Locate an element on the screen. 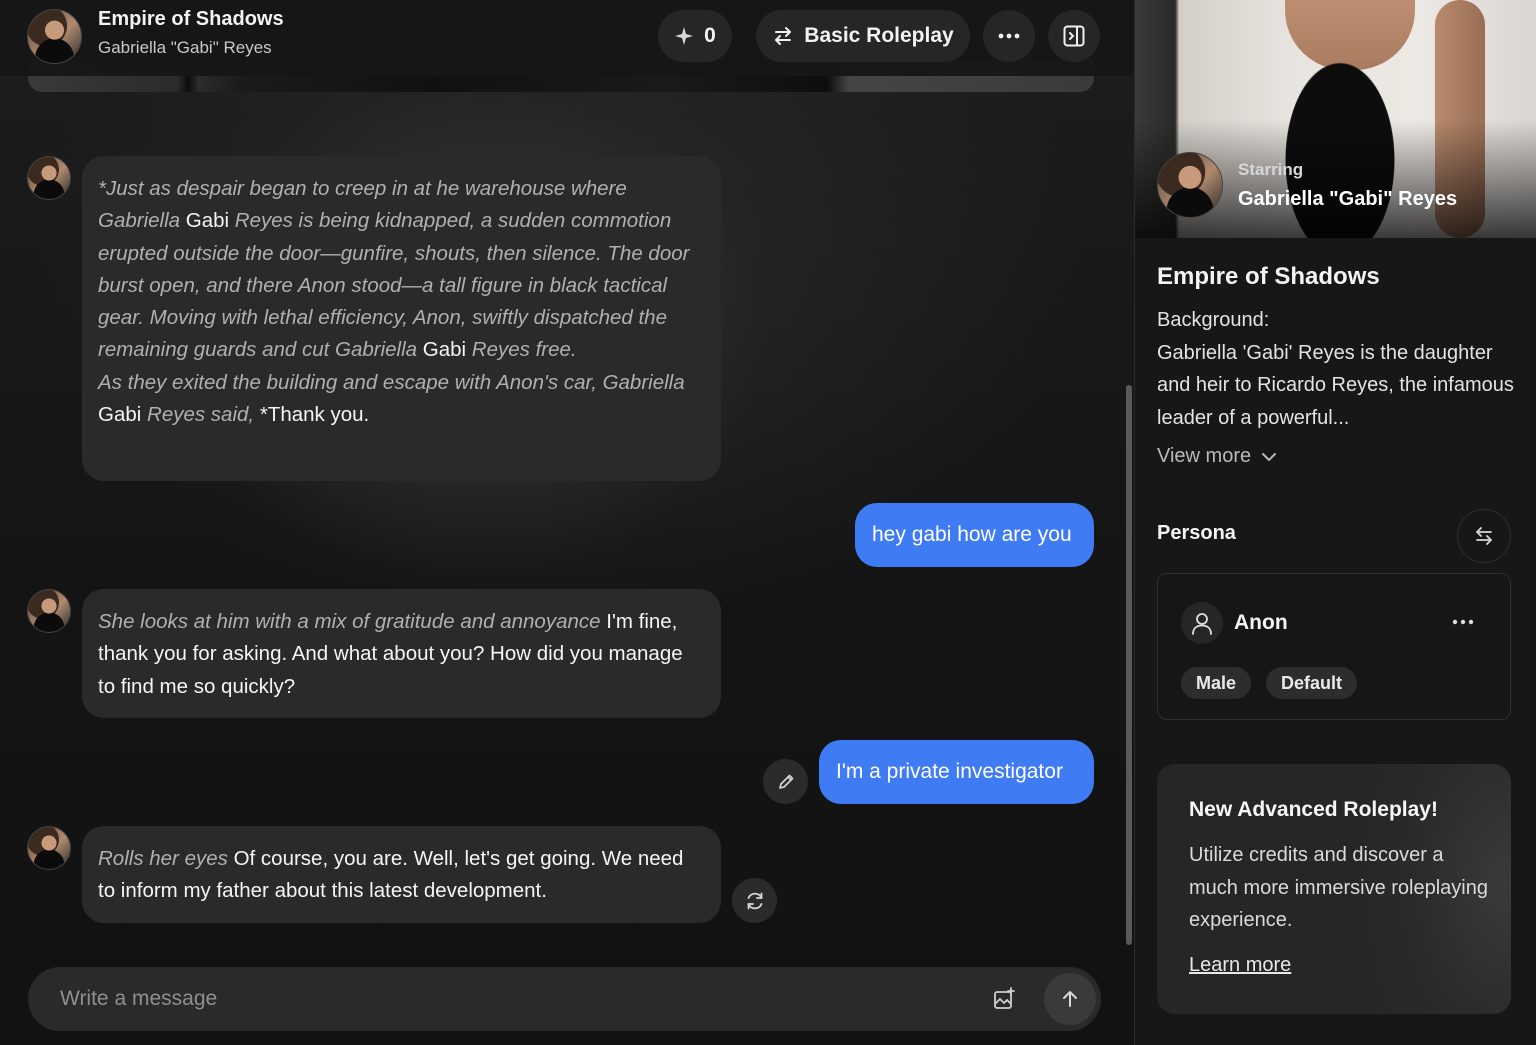  send-button is located at coordinates (1070, 999).